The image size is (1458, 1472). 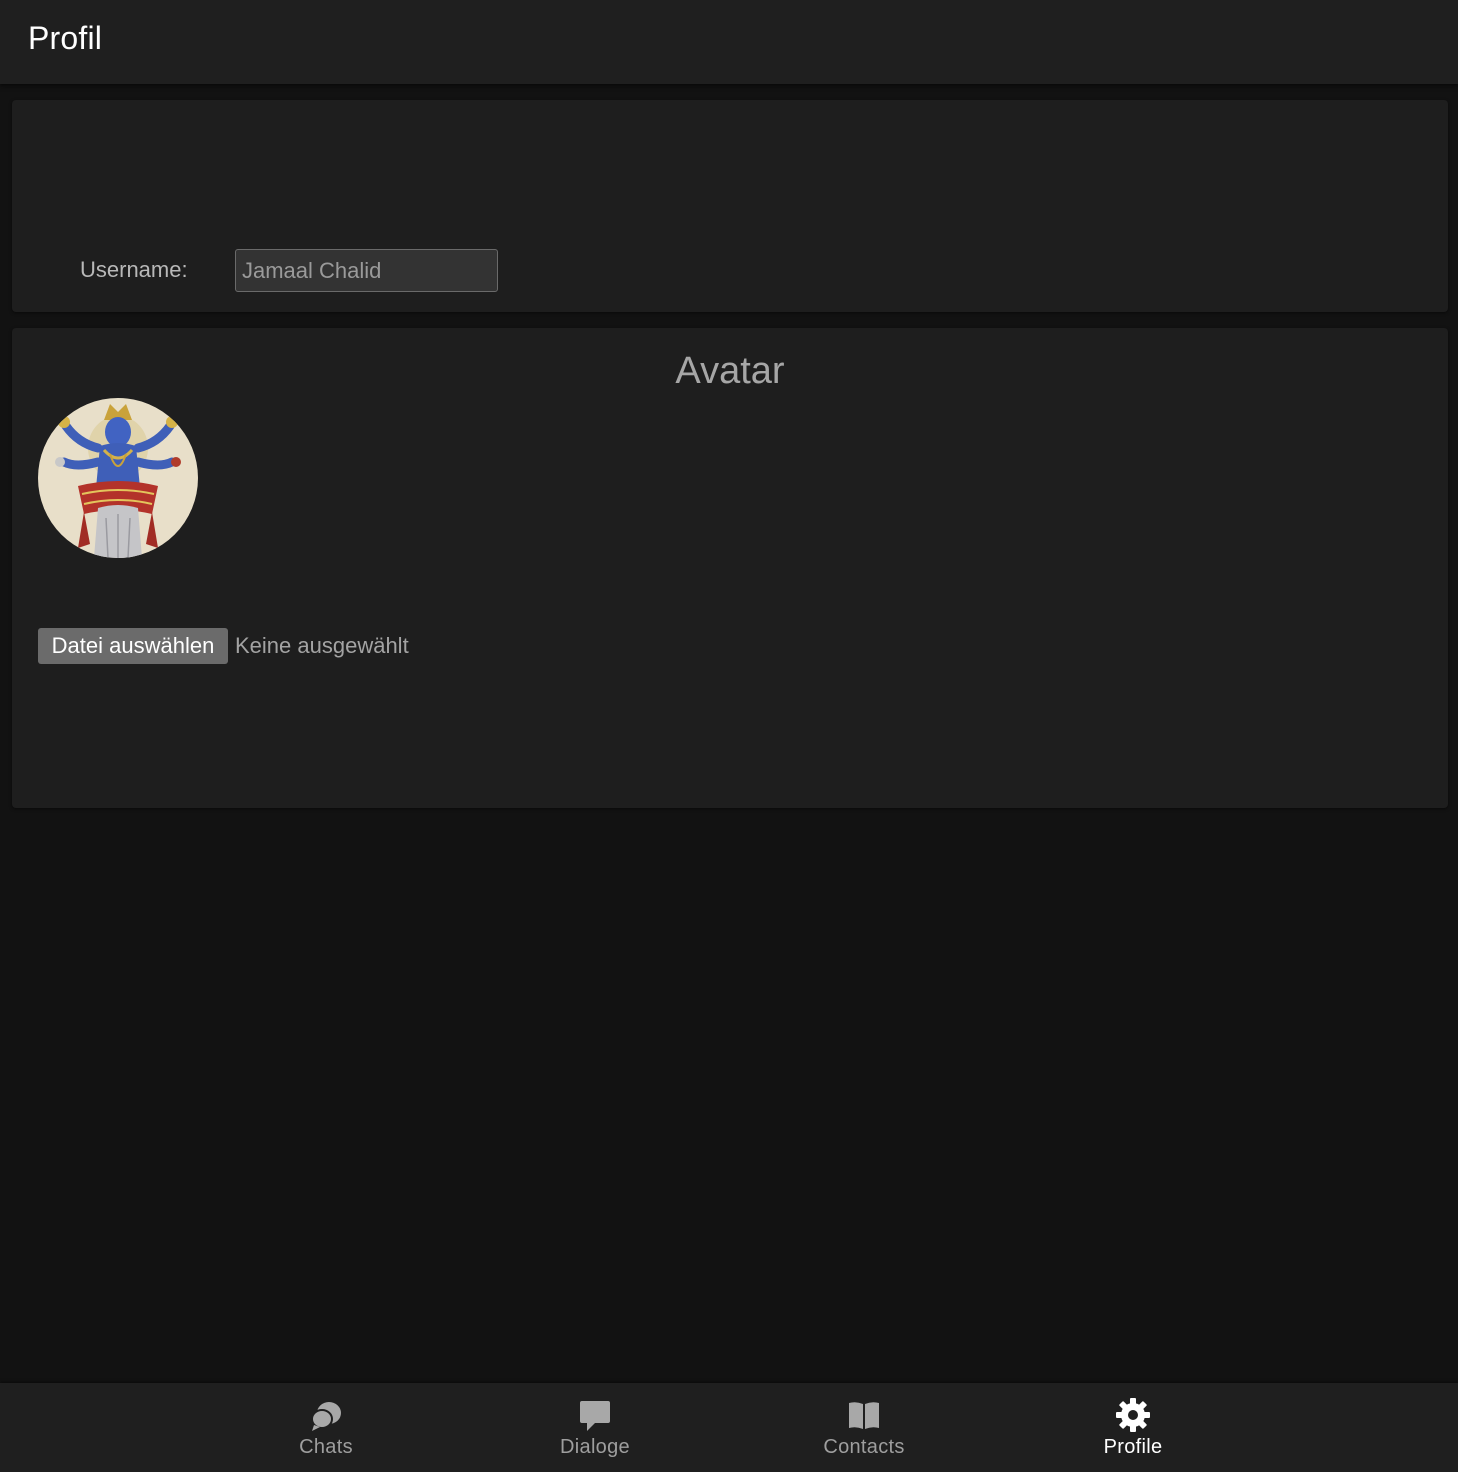 I want to click on page-title: Profil, so click(x=65, y=38).